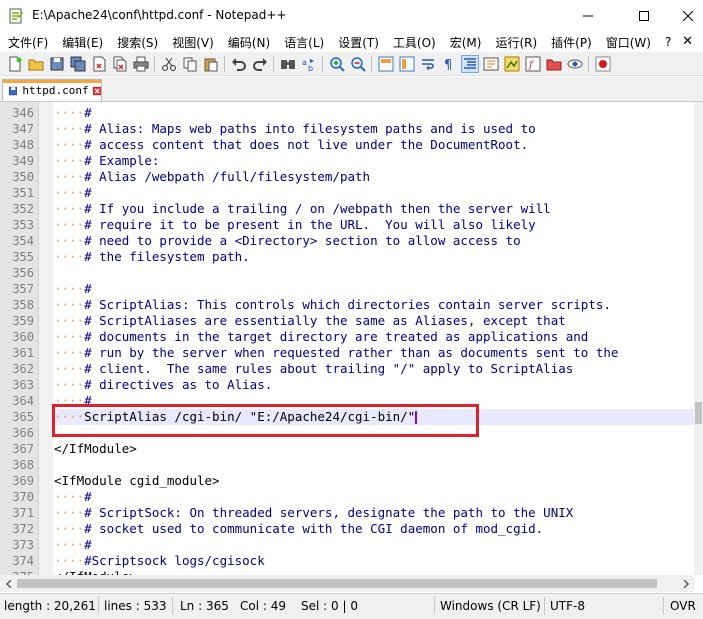  I want to click on language-icon, so click(491, 64).